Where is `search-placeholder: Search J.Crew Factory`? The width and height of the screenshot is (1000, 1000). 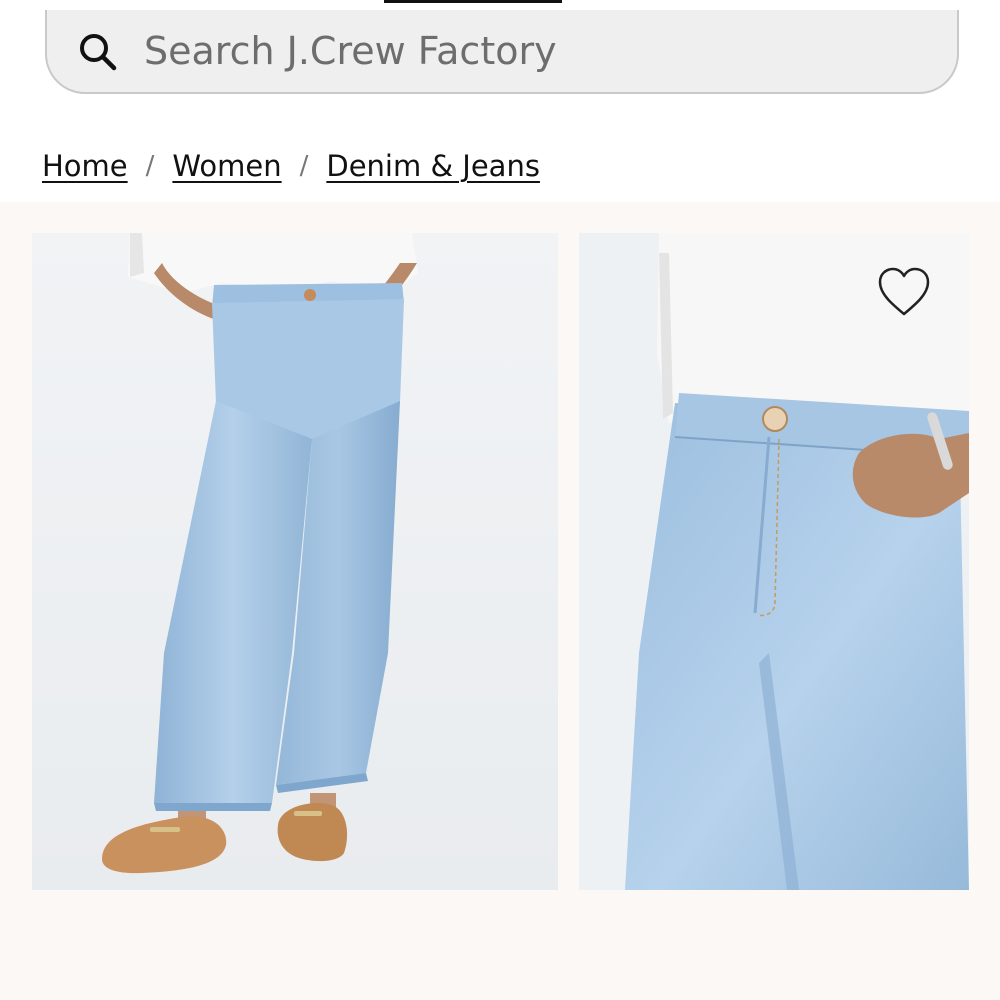
search-placeholder: Search J.Crew Factory is located at coordinates (350, 51).